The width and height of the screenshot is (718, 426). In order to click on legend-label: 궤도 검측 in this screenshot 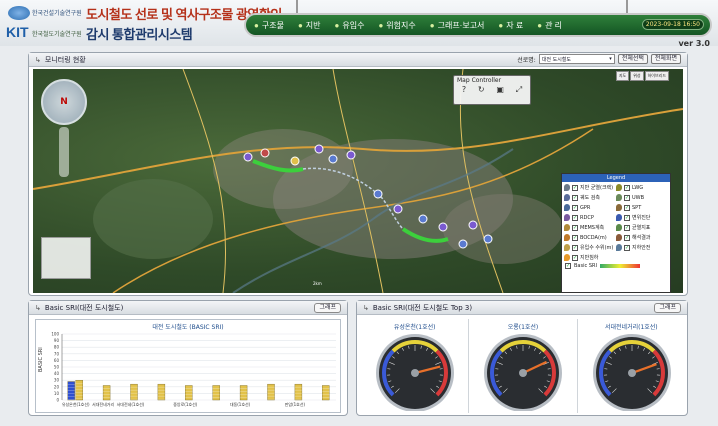, I will do `click(590, 198)`.